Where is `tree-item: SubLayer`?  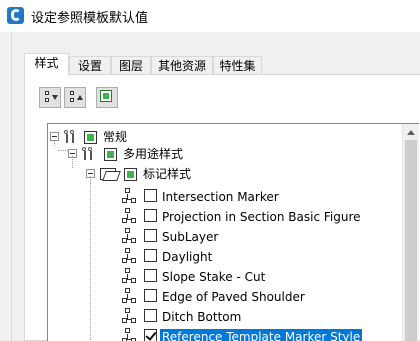
tree-item: SubLayer is located at coordinates (225, 234).